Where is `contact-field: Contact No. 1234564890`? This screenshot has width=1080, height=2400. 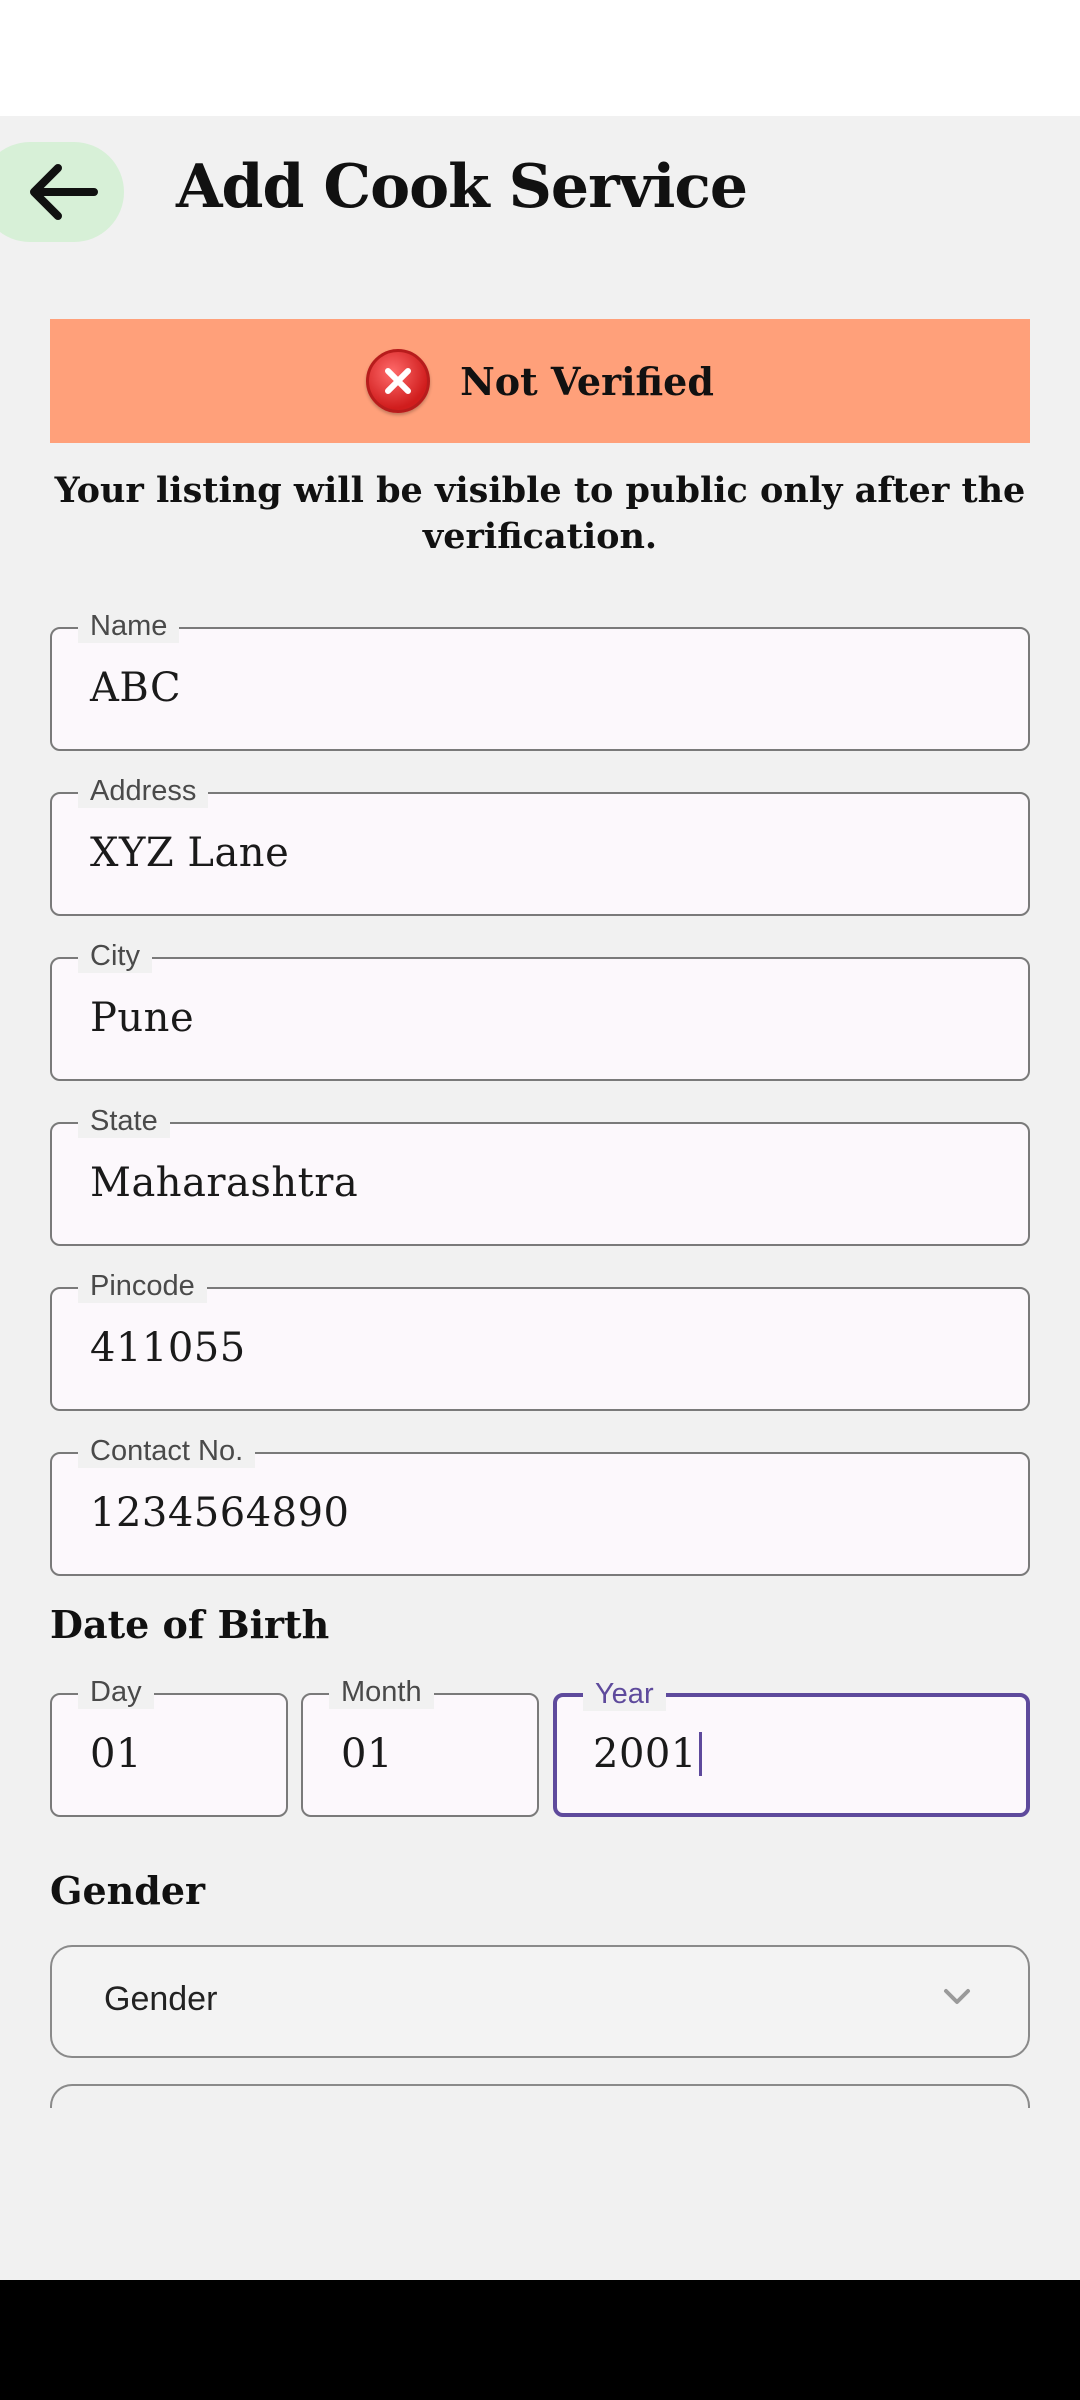
contact-field: Contact No. 1234564890 is located at coordinates (540, 1505).